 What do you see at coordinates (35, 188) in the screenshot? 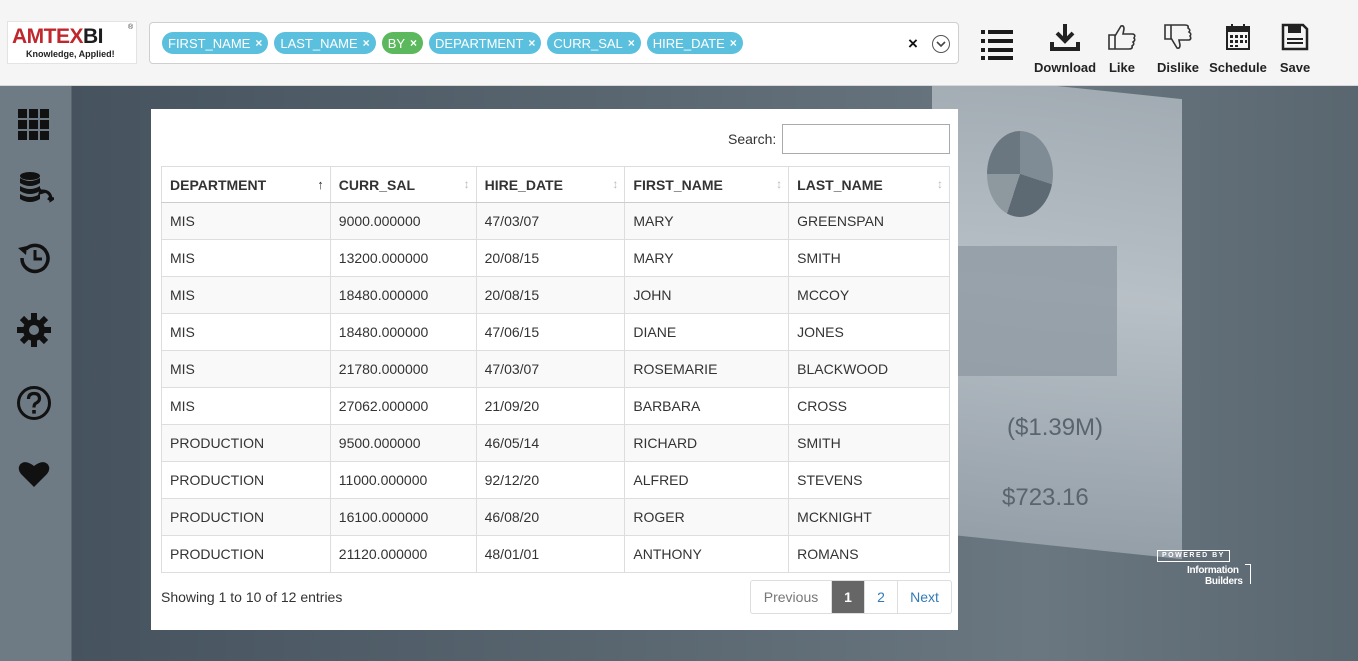
I see `database-restore-icon` at bounding box center [35, 188].